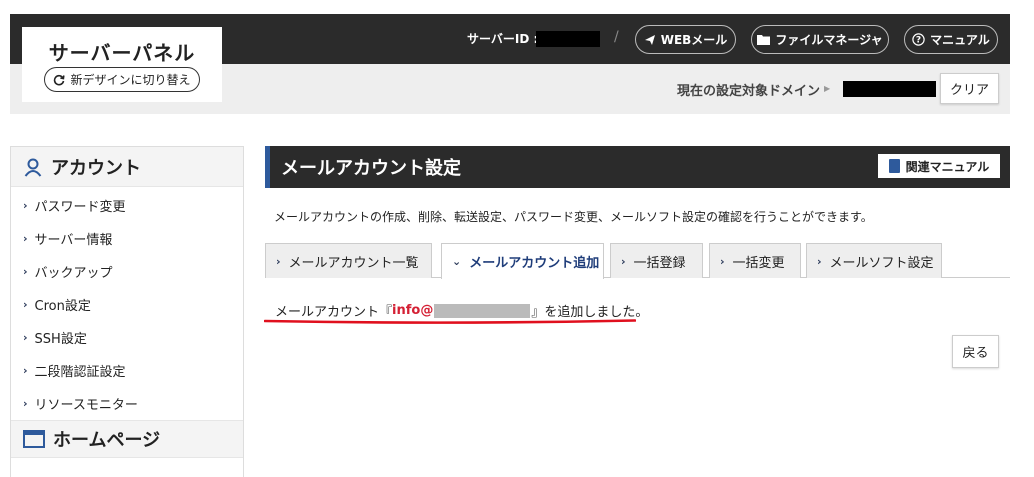 Image resolution: width=1034 pixels, height=477 pixels. I want to click on sidebar-item-label: 二段階認証設定, so click(80, 372).